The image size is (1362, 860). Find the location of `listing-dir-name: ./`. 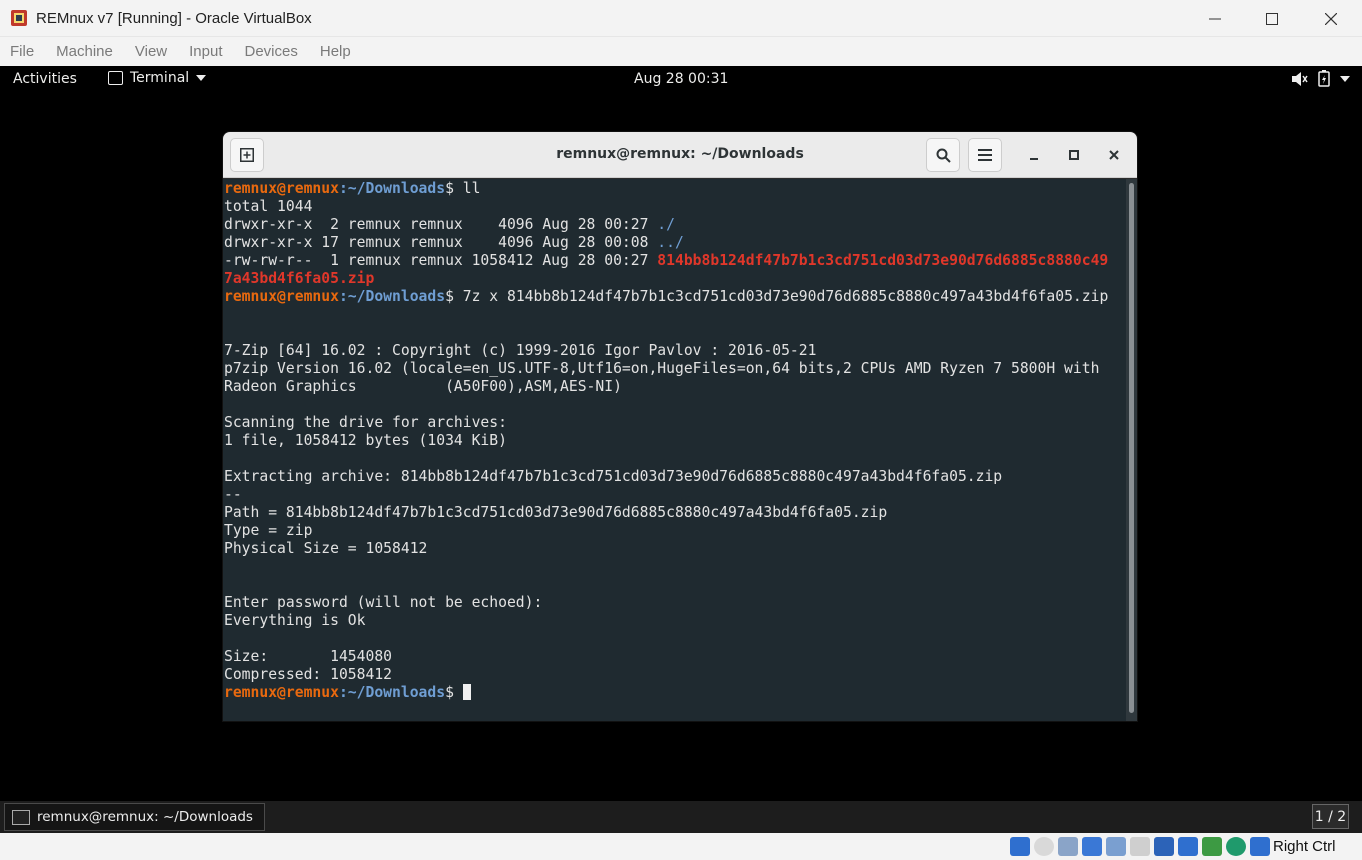

listing-dir-name: ./ is located at coordinates (666, 224).